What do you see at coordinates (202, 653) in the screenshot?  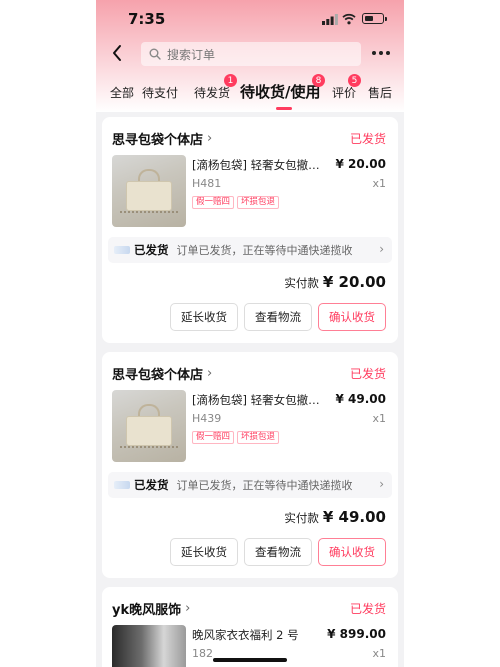 I see `product-sku: 182` at bounding box center [202, 653].